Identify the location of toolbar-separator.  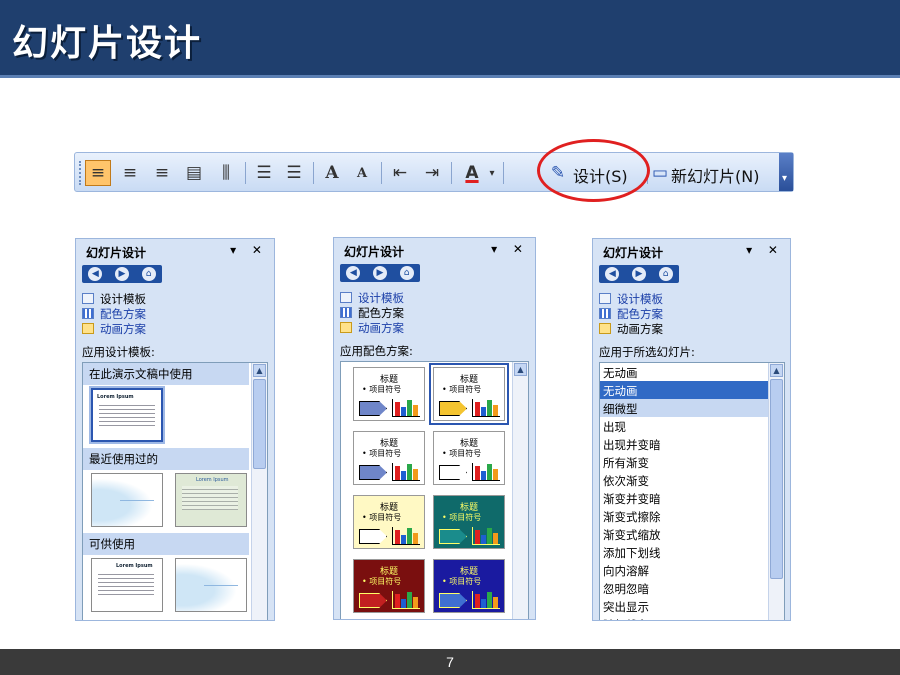
(313, 173).